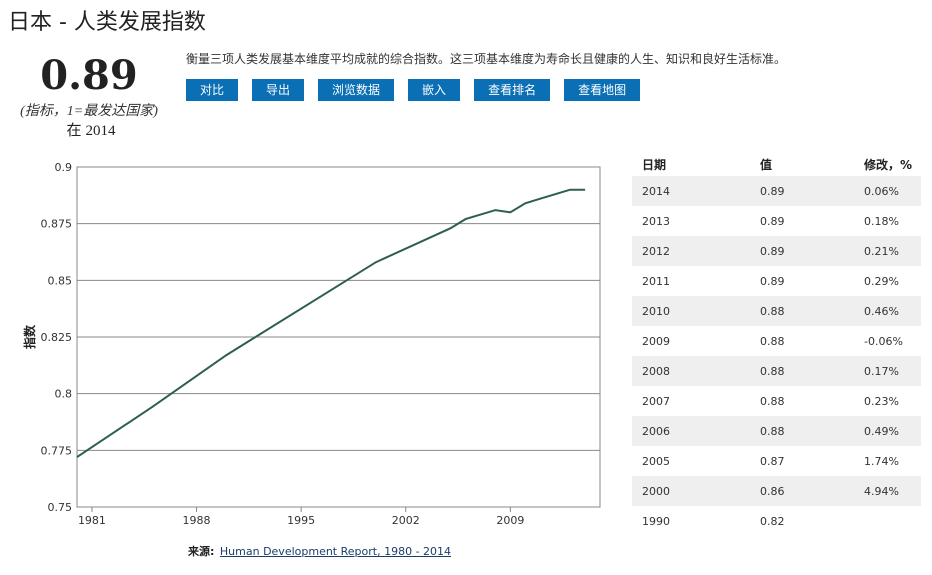 Image resolution: width=932 pixels, height=575 pixels. Describe the element at coordinates (887, 311) in the screenshot. I see `cell-change: 0.46%` at that location.